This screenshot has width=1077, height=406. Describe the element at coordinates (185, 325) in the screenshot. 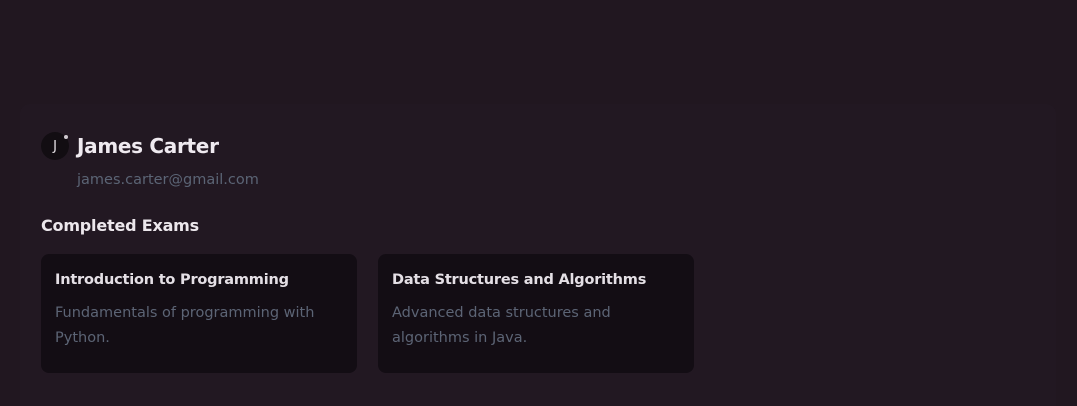

I see `exam-card-description: Fundamentals of programming with Python.` at that location.